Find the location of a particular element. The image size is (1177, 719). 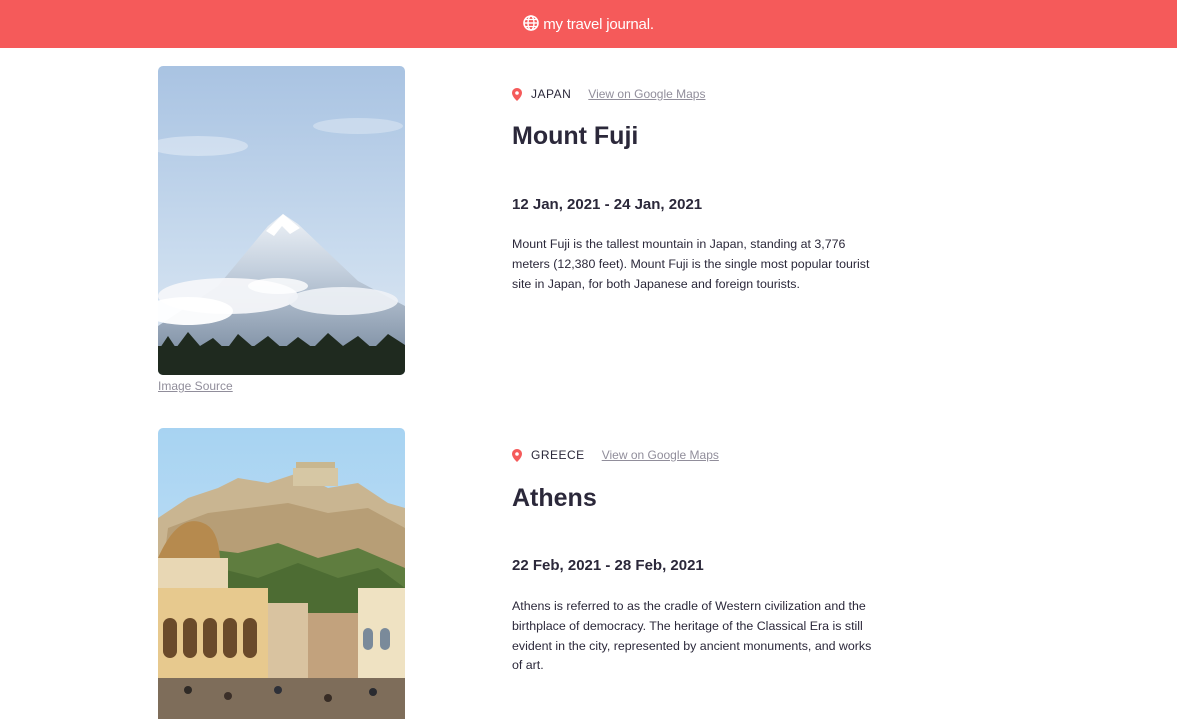

entry-location: GREECE View on Google Maps is located at coordinates (615, 455).